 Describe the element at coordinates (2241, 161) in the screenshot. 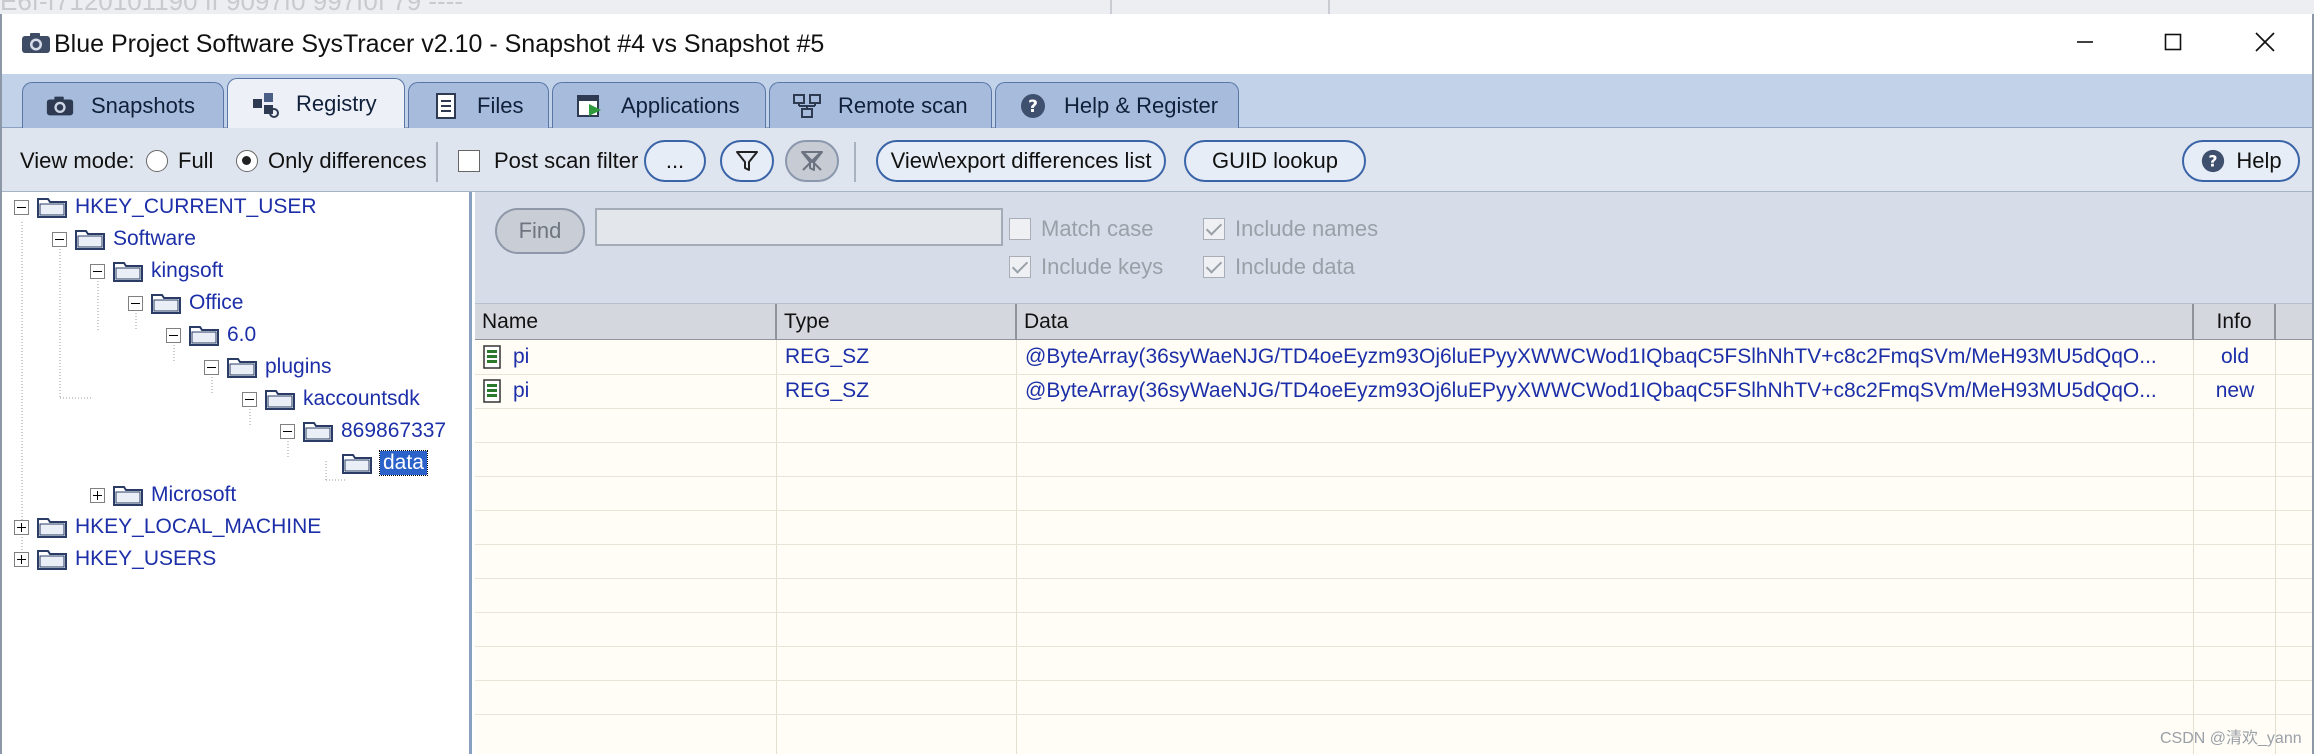

I see `help-button: ? Help` at that location.